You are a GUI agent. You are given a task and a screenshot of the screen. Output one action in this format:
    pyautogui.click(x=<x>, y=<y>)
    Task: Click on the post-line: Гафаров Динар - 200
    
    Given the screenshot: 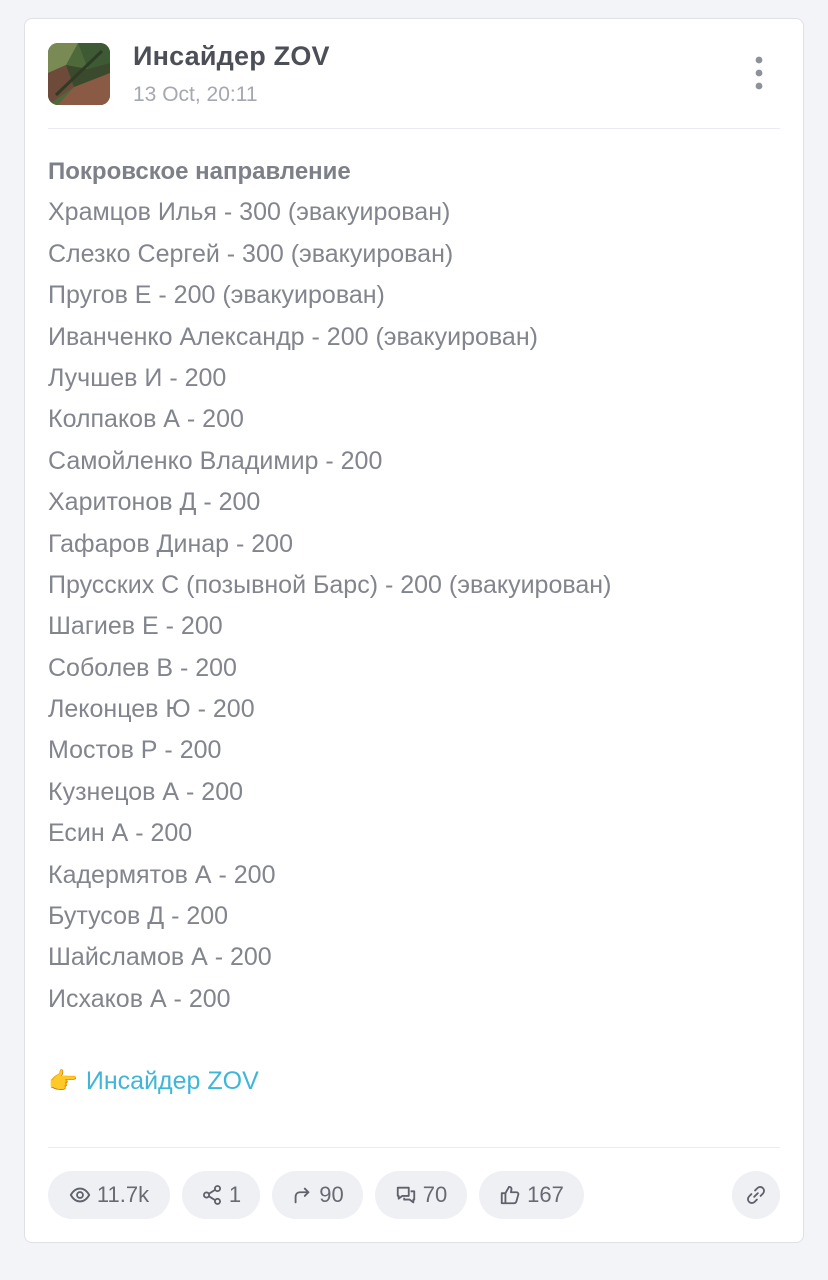 What is the action you would take?
    pyautogui.click(x=170, y=543)
    